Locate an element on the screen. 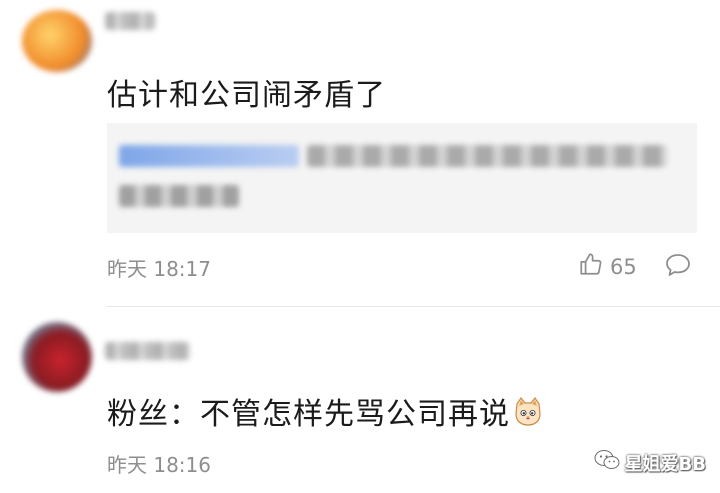  watermark-label: 星姐爱BB is located at coordinates (665, 464).